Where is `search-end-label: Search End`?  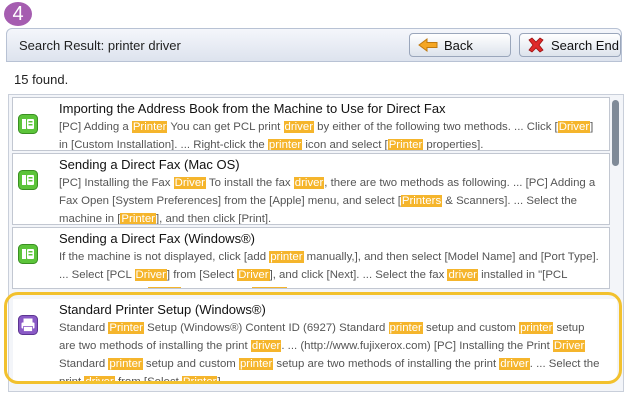 search-end-label: Search End is located at coordinates (585, 45).